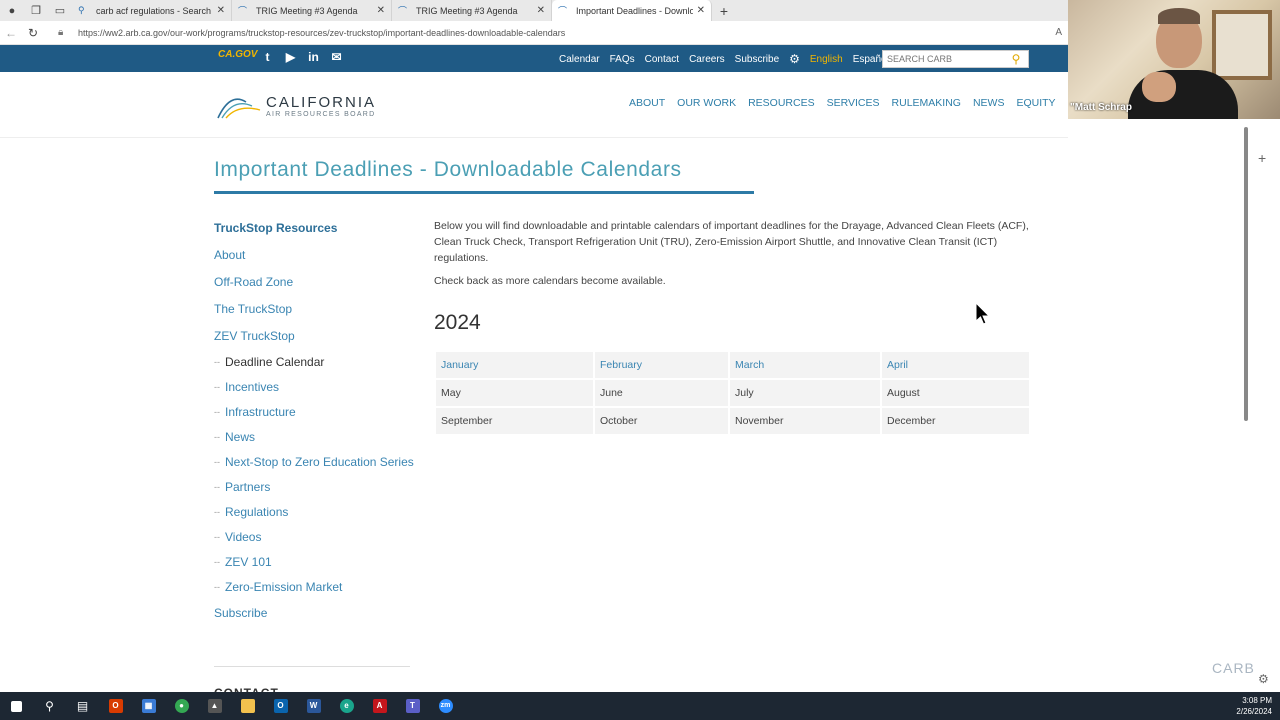  What do you see at coordinates (926, 103) in the screenshot?
I see `nav-rulemaking: RULEMAKING` at bounding box center [926, 103].